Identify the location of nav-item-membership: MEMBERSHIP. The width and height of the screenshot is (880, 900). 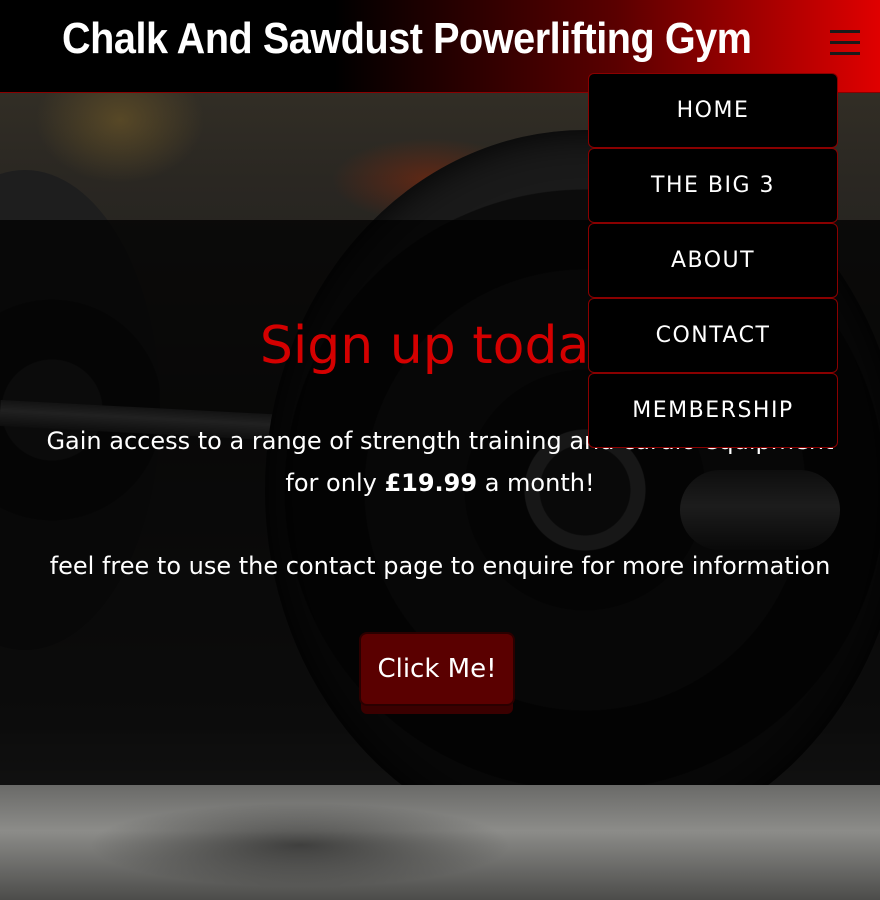
(713, 410).